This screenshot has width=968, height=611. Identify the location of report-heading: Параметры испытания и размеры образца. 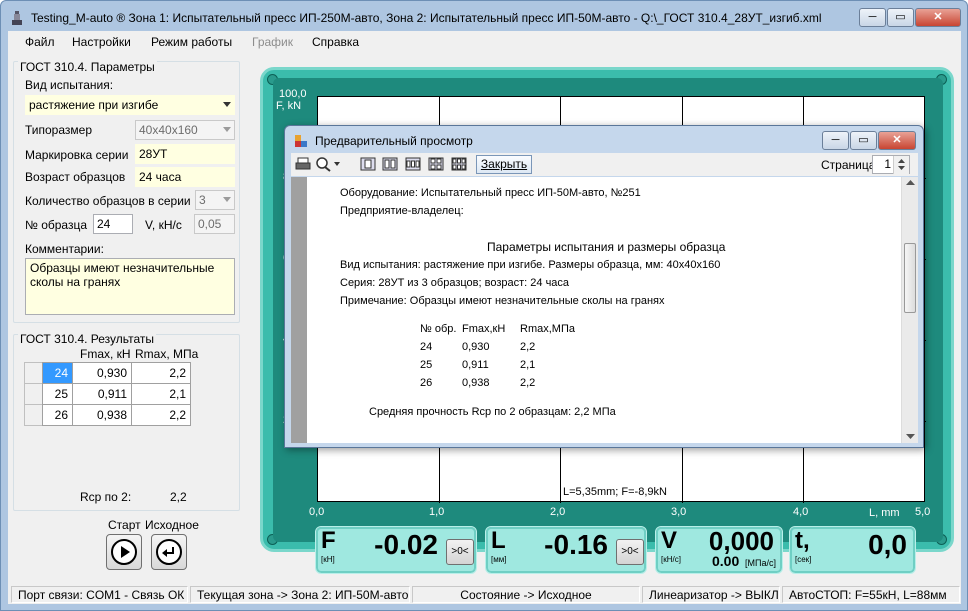
(606, 247).